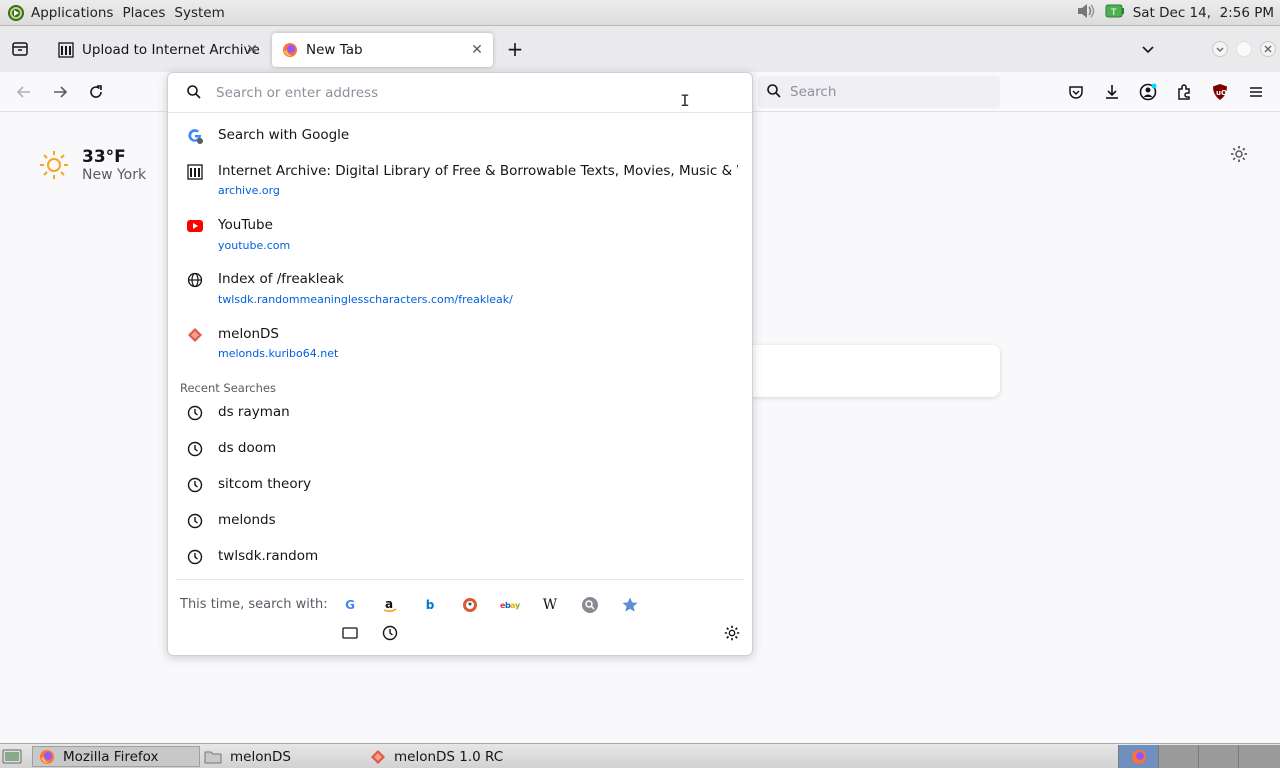 The width and height of the screenshot is (1280, 768). What do you see at coordinates (1112, 92) in the screenshot?
I see `downloads-icon` at bounding box center [1112, 92].